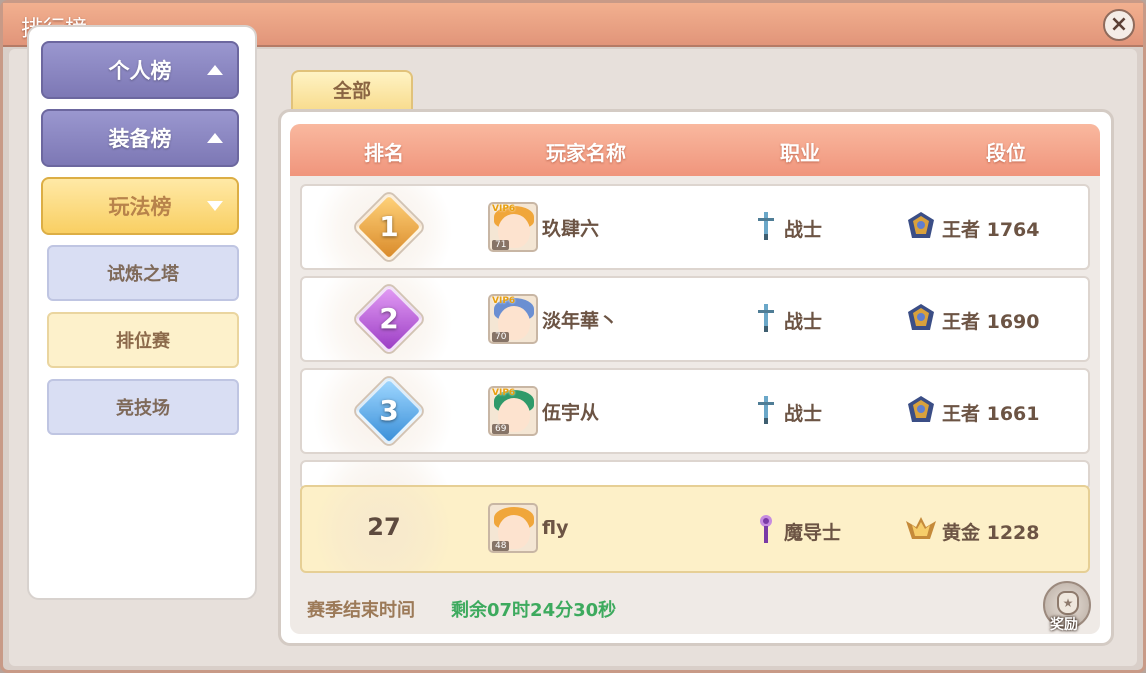  I want to click on category-label: 个人榜, so click(140, 71).